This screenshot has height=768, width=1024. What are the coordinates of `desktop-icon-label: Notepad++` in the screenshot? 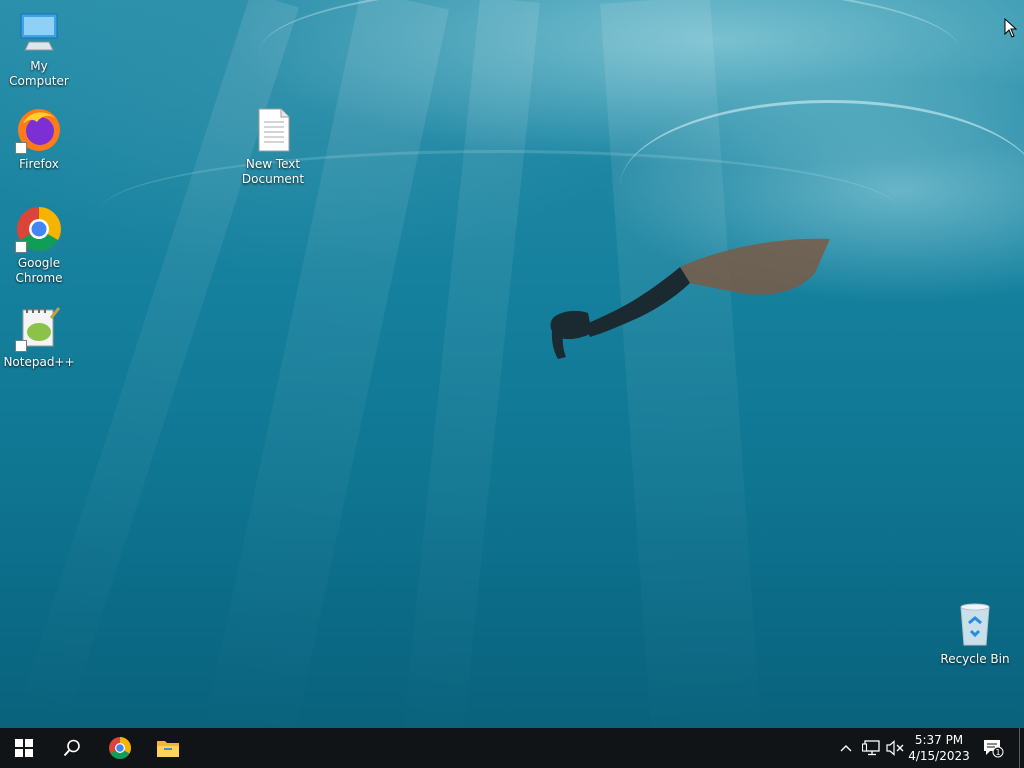 It's located at (39, 362).